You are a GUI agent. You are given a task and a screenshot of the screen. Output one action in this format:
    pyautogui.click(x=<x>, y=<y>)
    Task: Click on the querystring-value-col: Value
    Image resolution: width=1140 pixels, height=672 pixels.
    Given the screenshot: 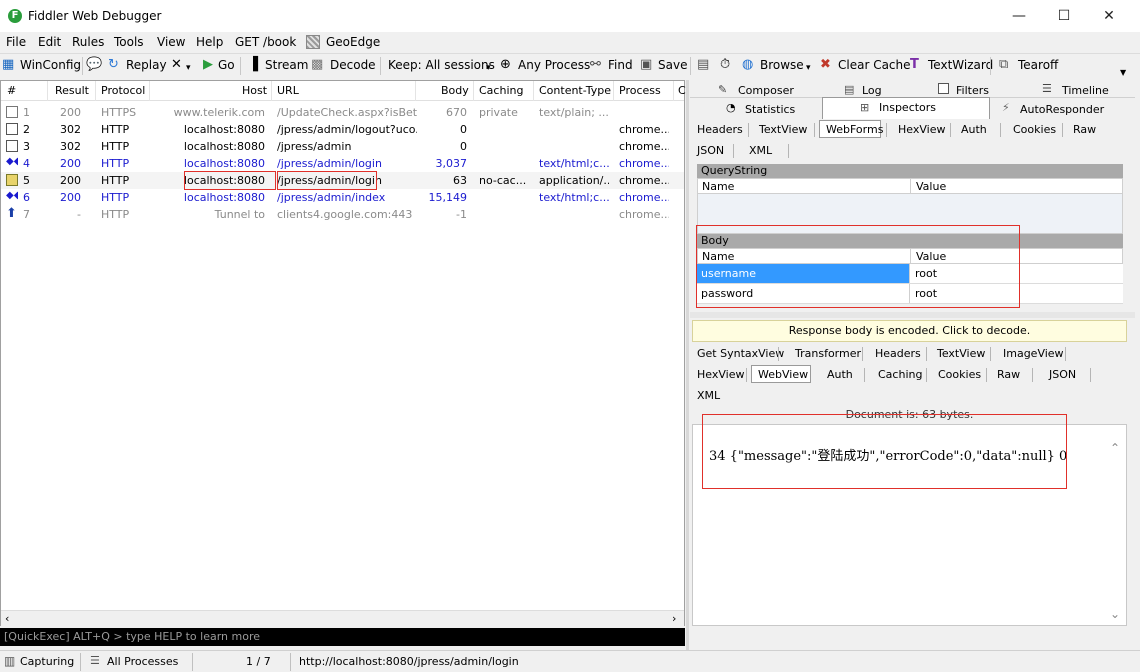 What is the action you would take?
    pyautogui.click(x=931, y=186)
    